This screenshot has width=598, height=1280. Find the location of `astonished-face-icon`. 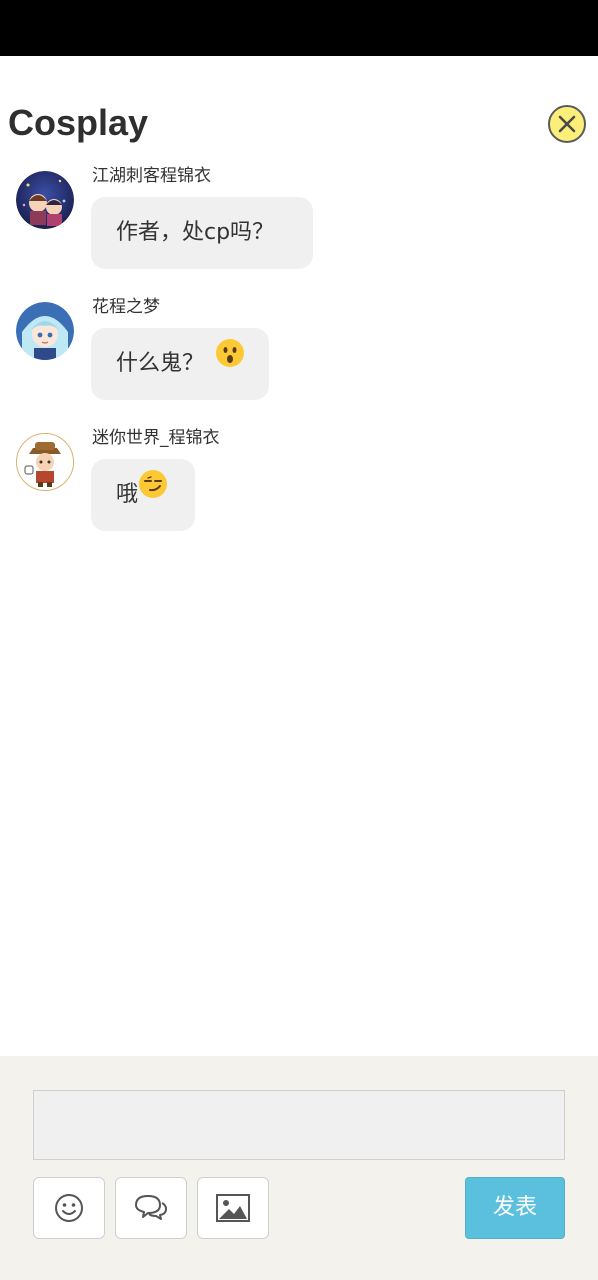

astonished-face-icon is located at coordinates (230, 362).